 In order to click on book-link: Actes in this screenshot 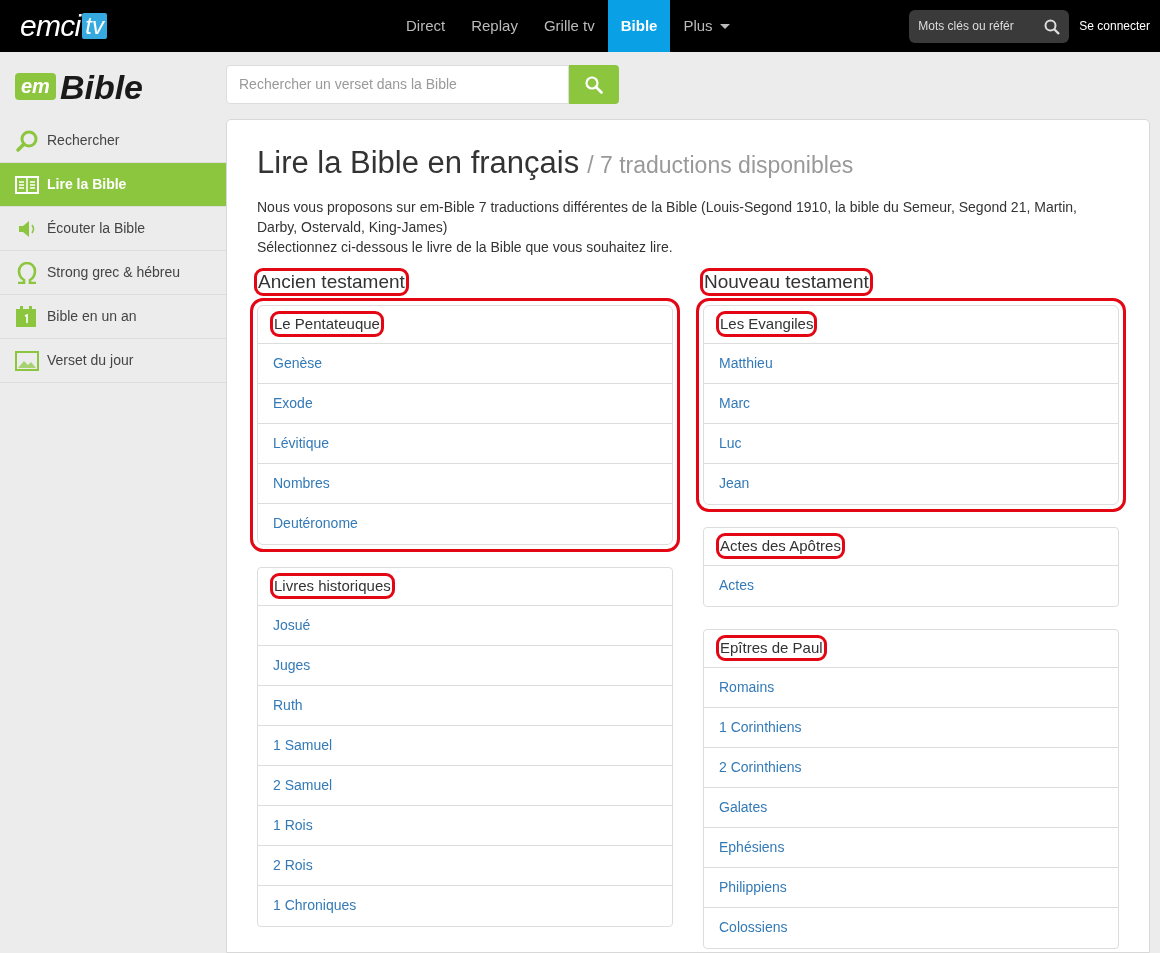, I will do `click(736, 585)`.